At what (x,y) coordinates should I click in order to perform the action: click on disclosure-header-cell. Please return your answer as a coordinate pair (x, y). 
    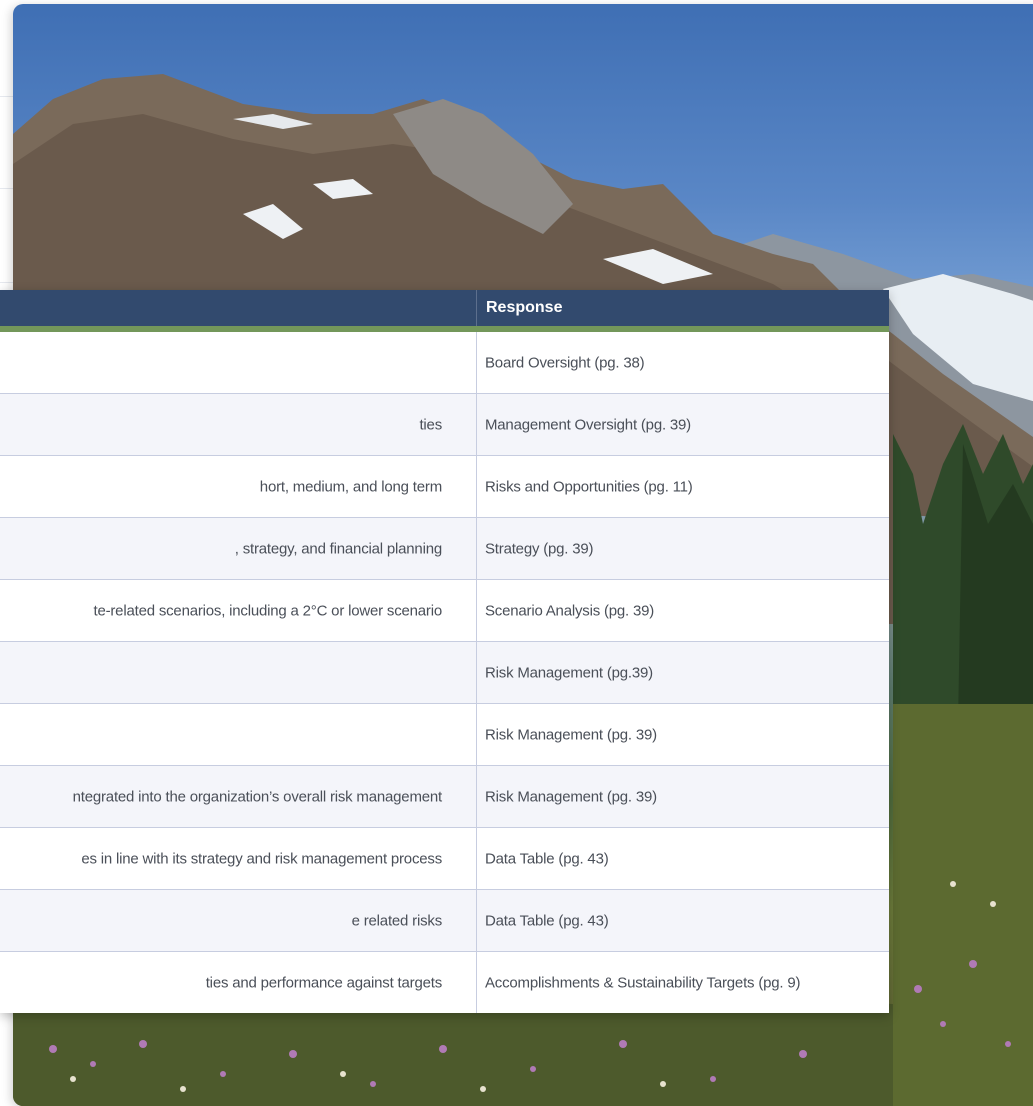
    Looking at the image, I should click on (238, 308).